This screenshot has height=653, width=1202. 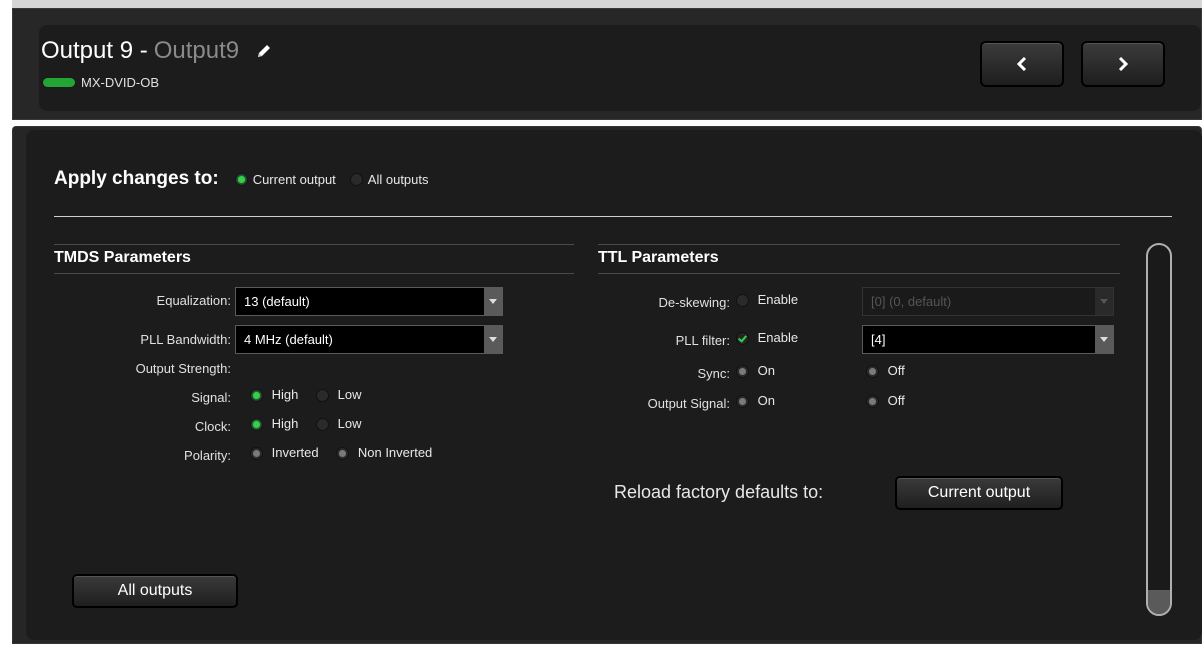 I want to click on signal-low-radio, so click(x=322, y=396).